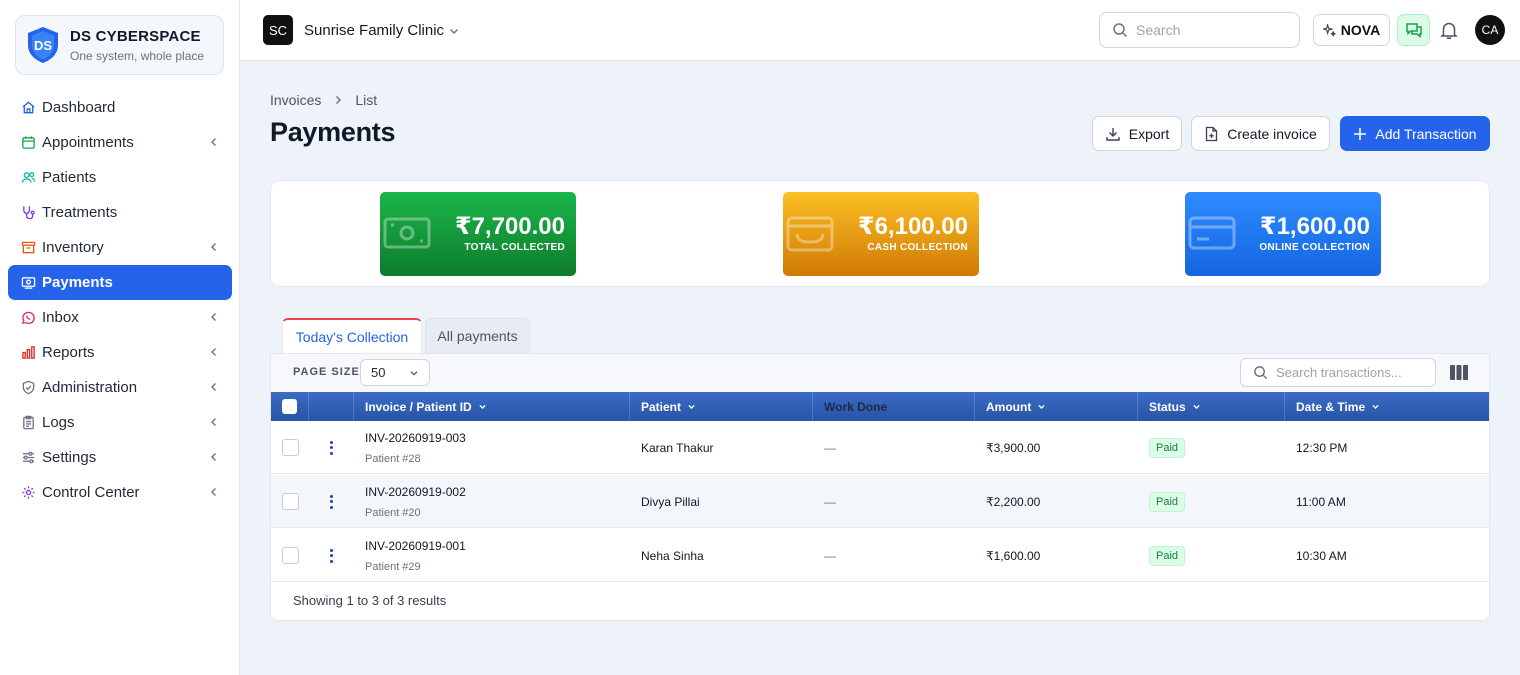 Image resolution: width=1520 pixels, height=675 pixels. I want to click on sidebar-item-logs: Logs, so click(120, 422).